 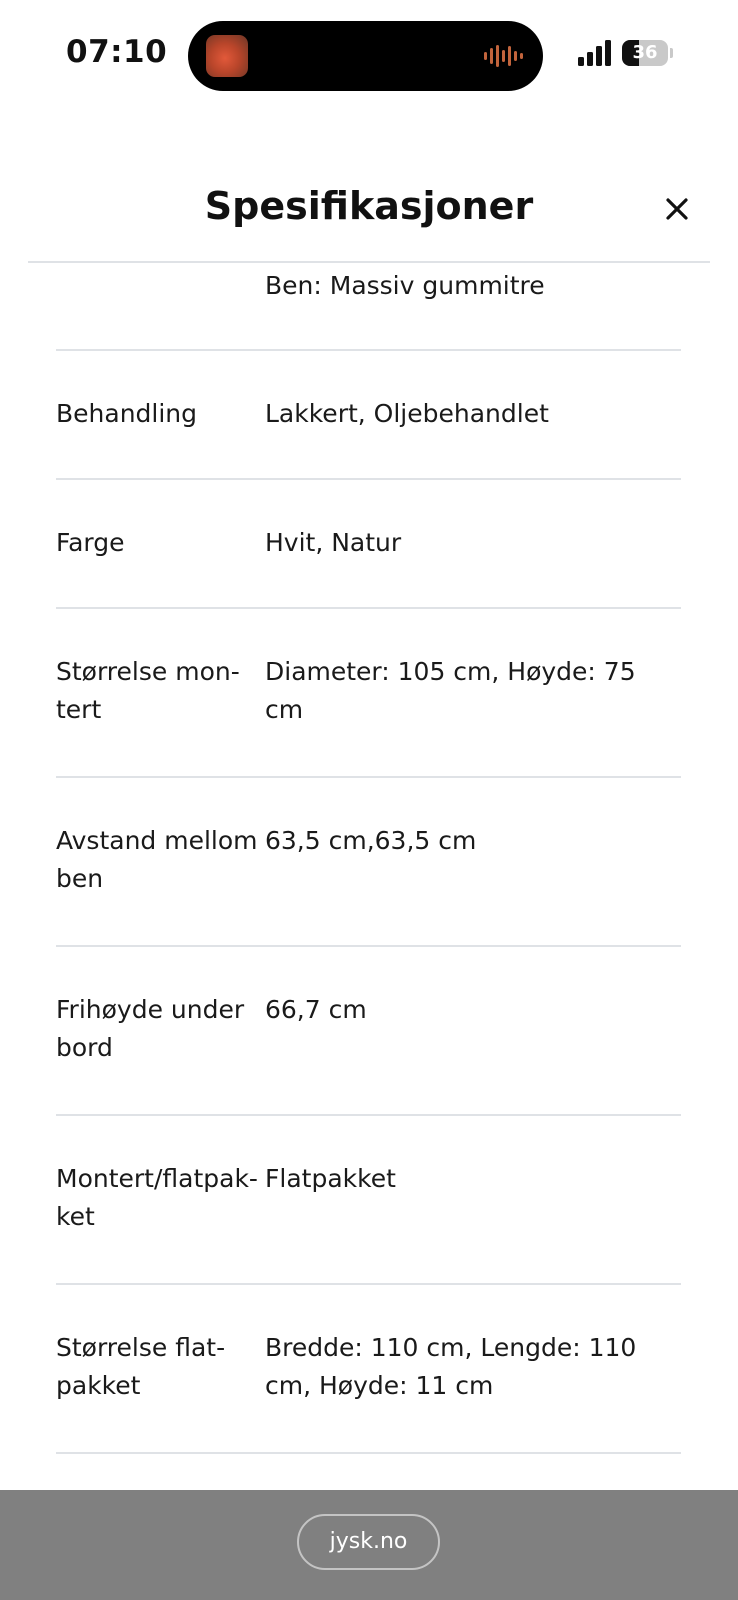 What do you see at coordinates (227, 56) in the screenshot?
I see `now-playing-artwork` at bounding box center [227, 56].